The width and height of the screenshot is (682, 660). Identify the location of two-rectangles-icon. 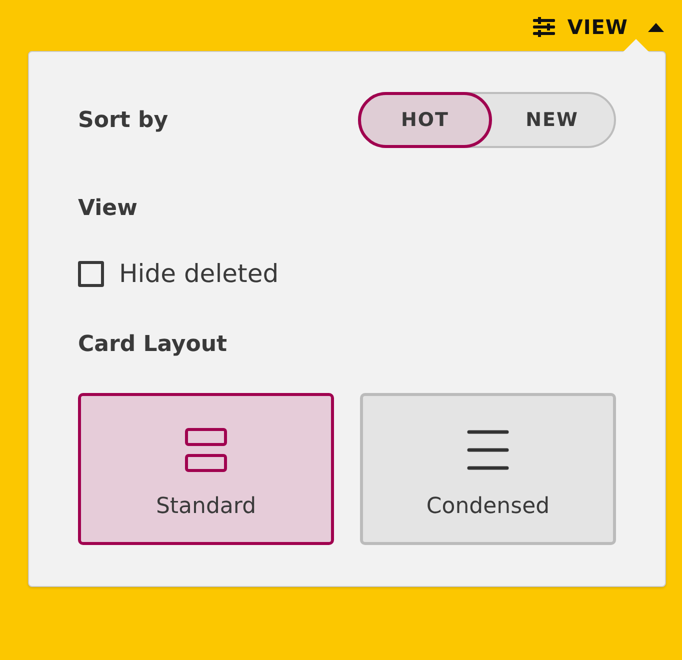
(206, 450).